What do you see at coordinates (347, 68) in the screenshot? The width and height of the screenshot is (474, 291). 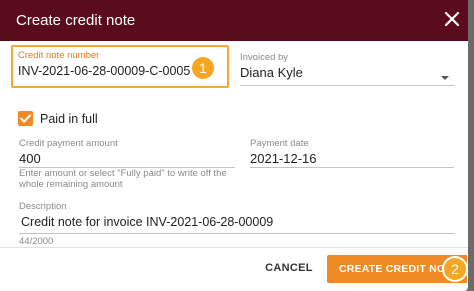 I see `invoiced-by-field: Invoiced by Diana Kyle` at bounding box center [347, 68].